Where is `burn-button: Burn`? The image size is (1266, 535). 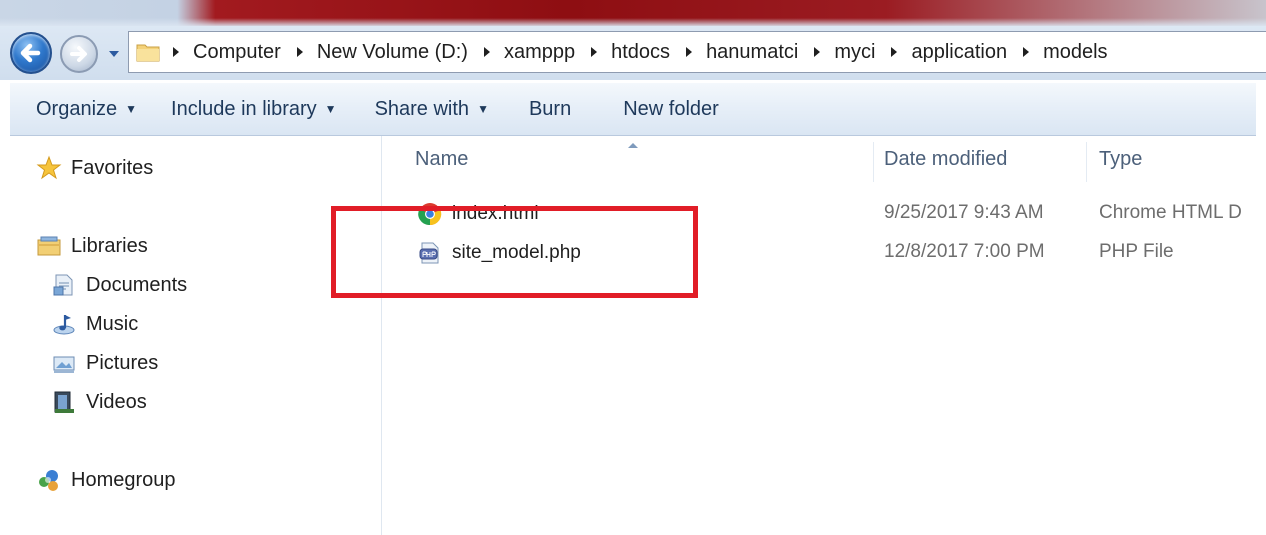
burn-button: Burn is located at coordinates (550, 109).